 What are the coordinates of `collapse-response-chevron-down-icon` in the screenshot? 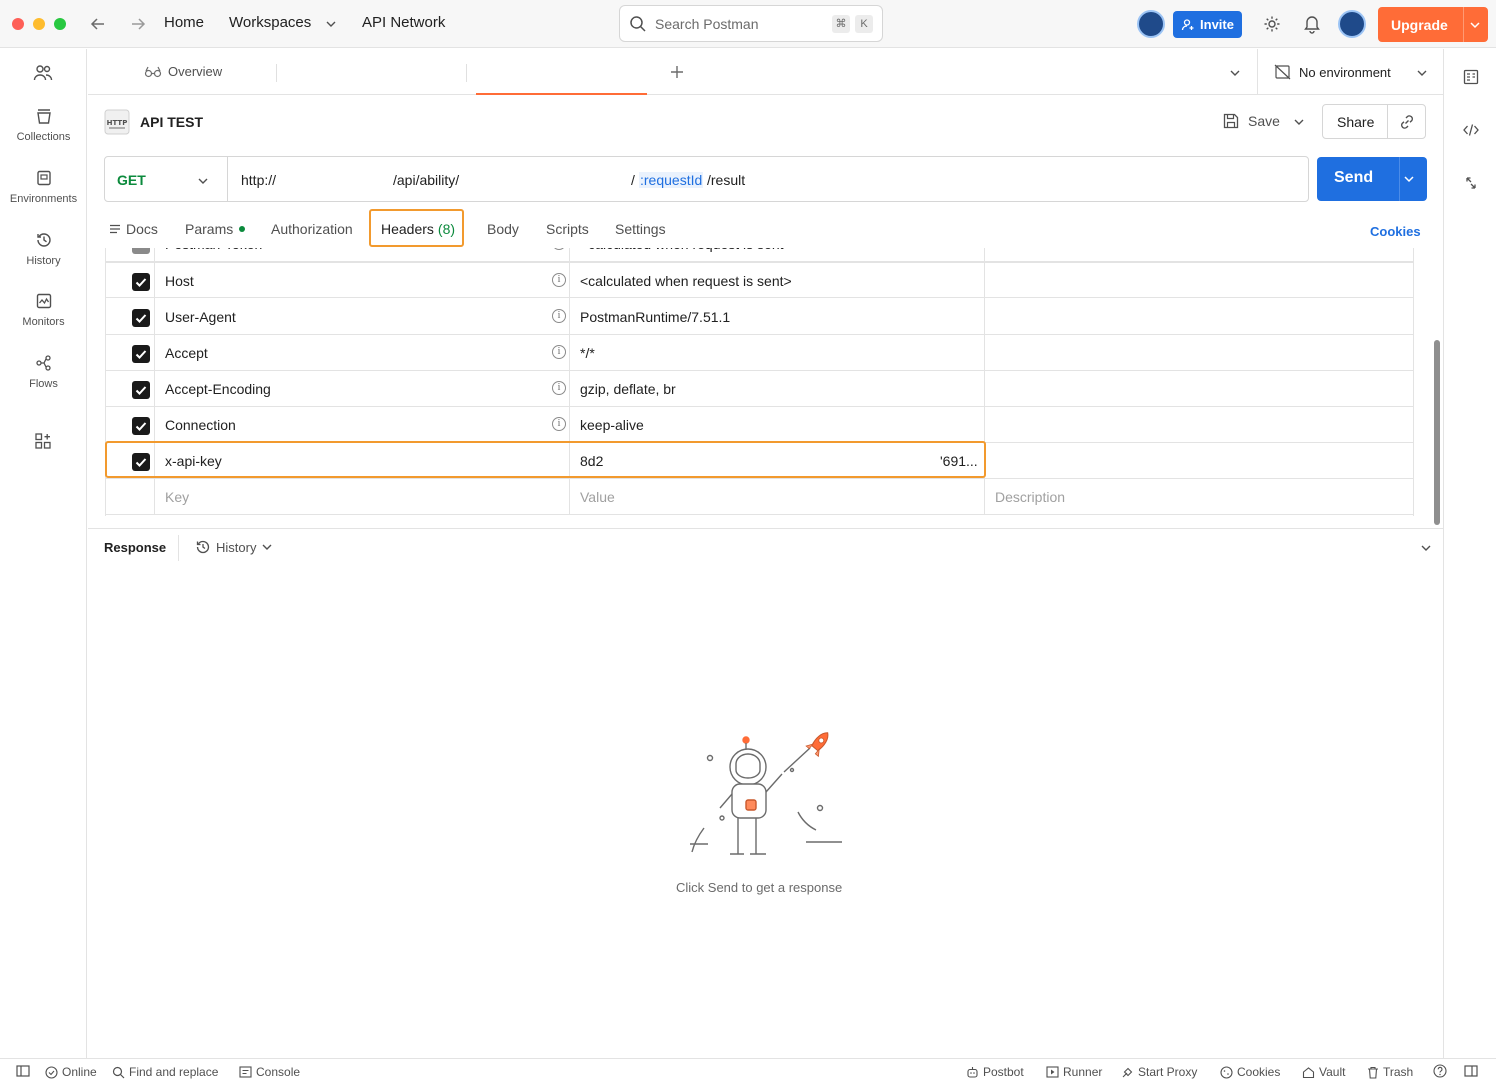 It's located at (1426, 548).